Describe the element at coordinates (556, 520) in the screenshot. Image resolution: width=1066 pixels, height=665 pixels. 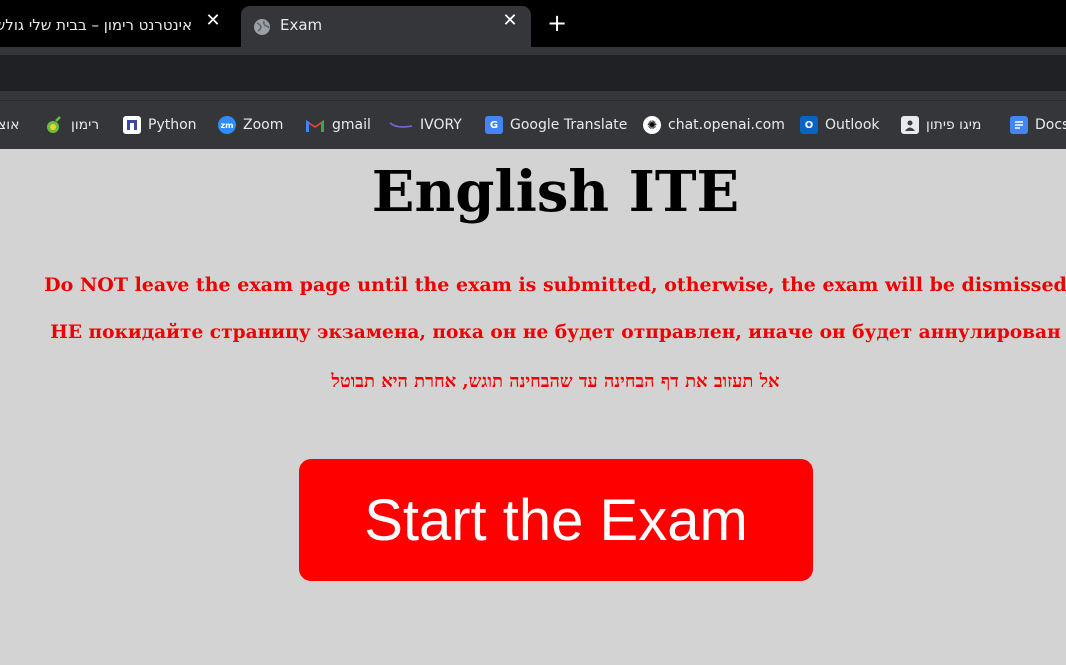
I see `start-exam-button: Start the Exam` at that location.